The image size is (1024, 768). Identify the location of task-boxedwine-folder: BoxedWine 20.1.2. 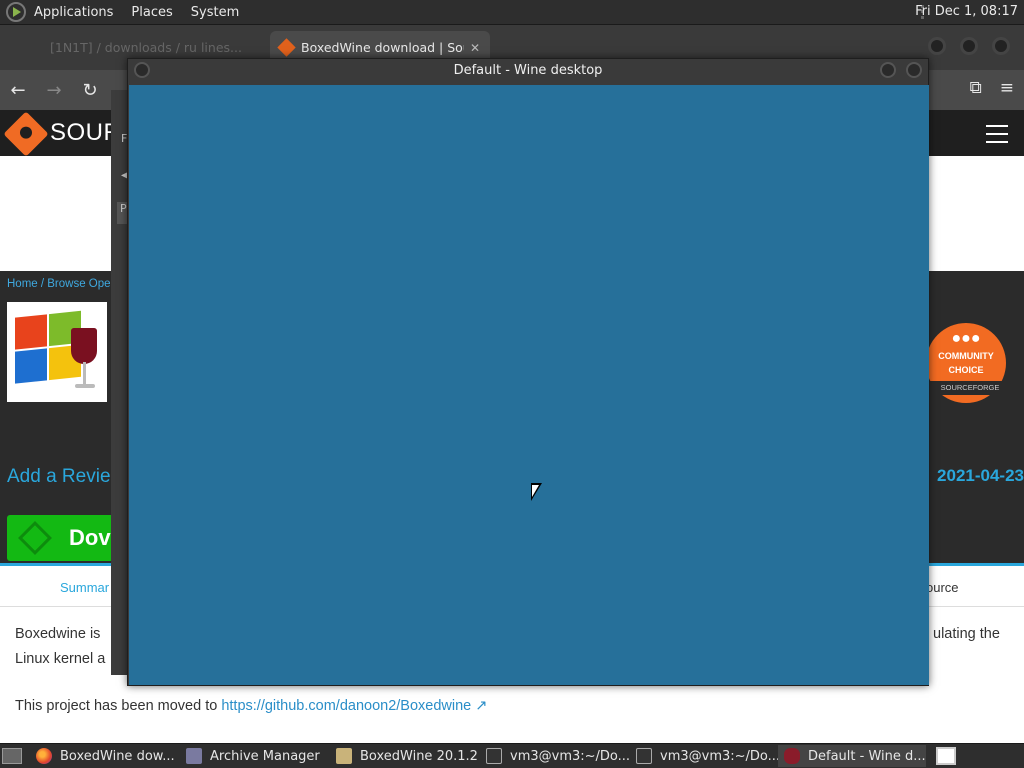
(405, 756).